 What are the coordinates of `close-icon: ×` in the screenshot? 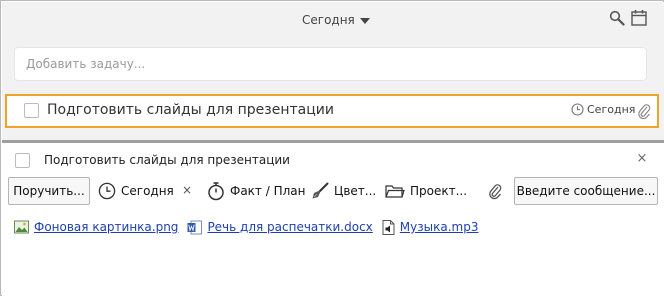 It's located at (642, 159).